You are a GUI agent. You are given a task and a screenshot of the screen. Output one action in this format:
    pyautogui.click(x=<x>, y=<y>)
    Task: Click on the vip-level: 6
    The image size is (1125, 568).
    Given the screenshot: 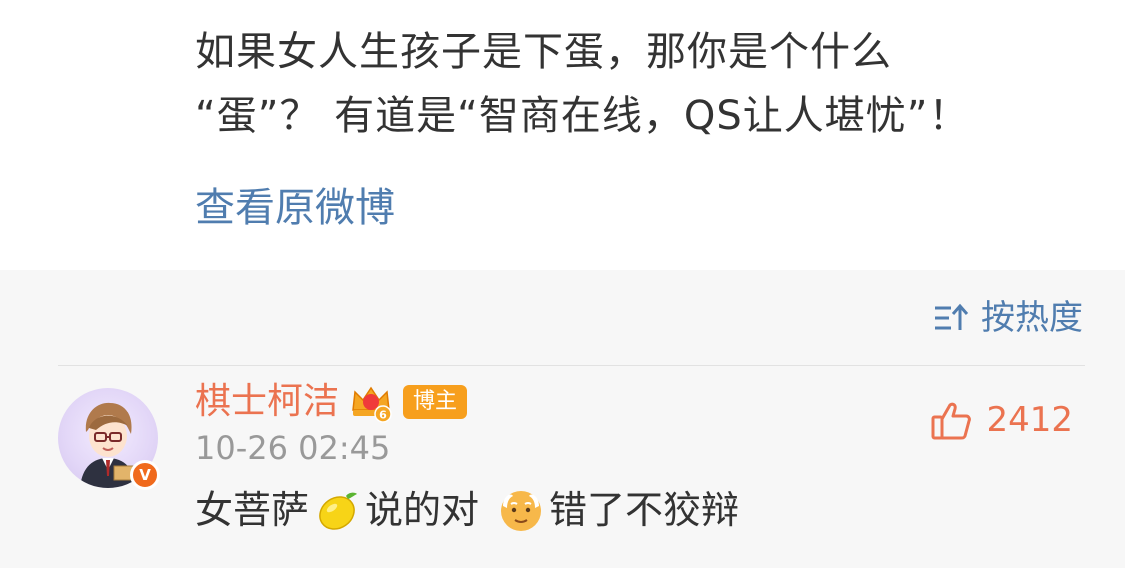 What is the action you would take?
    pyautogui.click(x=383, y=415)
    